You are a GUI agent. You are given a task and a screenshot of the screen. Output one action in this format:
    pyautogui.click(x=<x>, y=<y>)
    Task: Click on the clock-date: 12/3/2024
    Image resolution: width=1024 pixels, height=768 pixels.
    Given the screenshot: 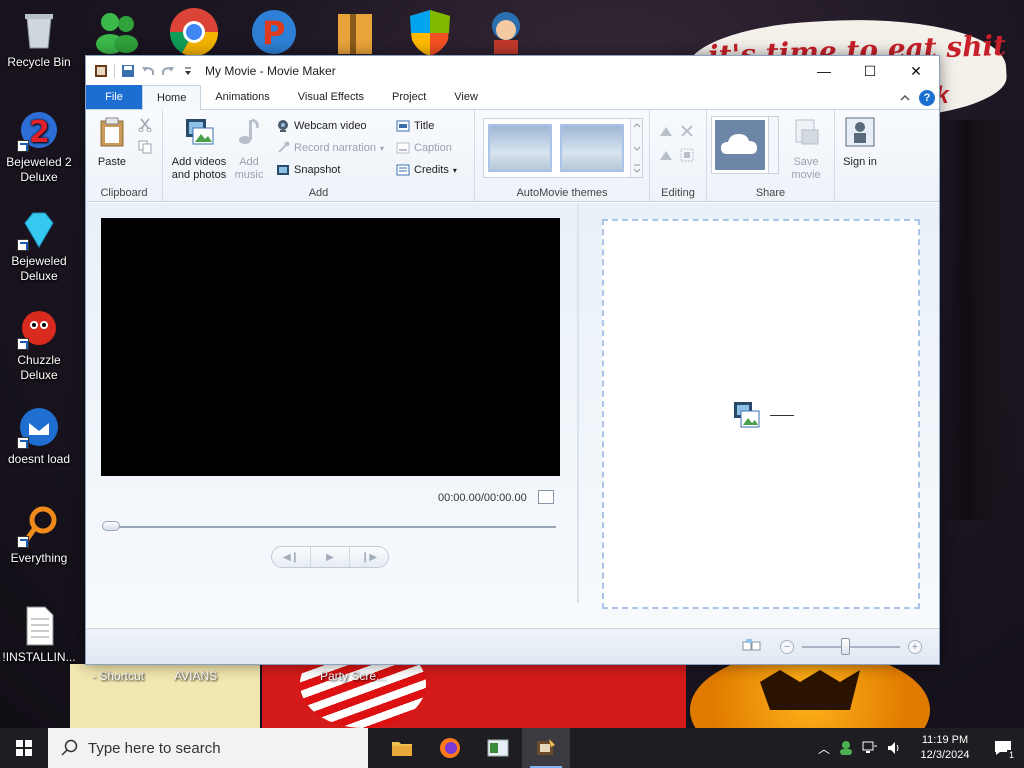 What is the action you would take?
    pyautogui.click(x=945, y=755)
    